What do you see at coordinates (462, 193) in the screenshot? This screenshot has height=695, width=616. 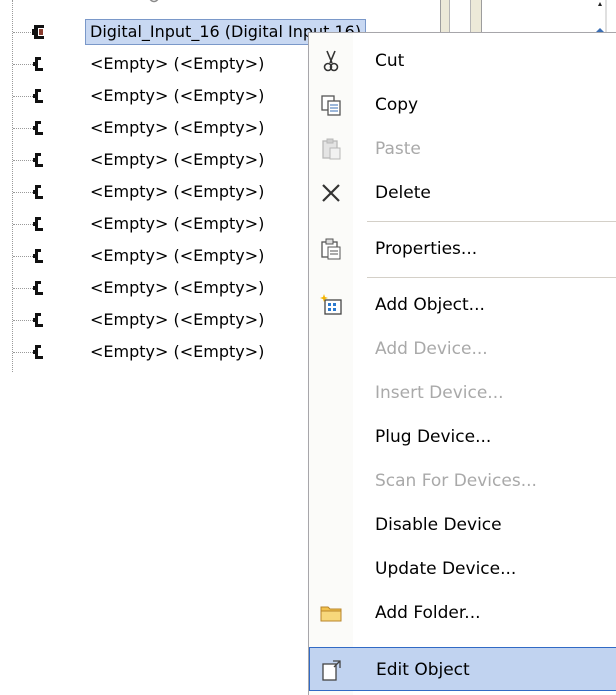 I see `menu-item-delete: Delete` at bounding box center [462, 193].